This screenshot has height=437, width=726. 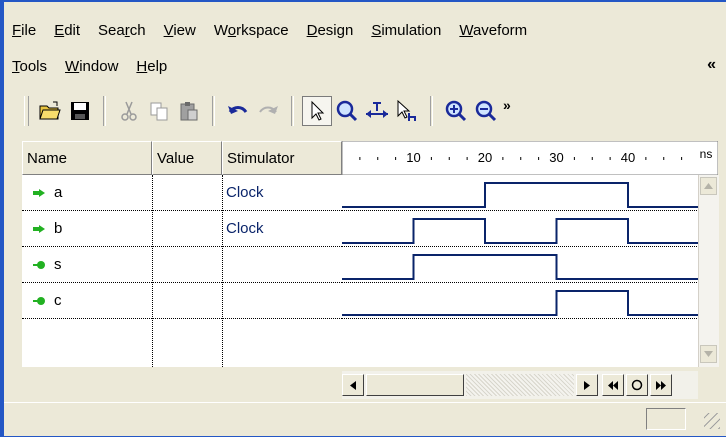 I want to click on cursor-center-button, so click(x=637, y=385).